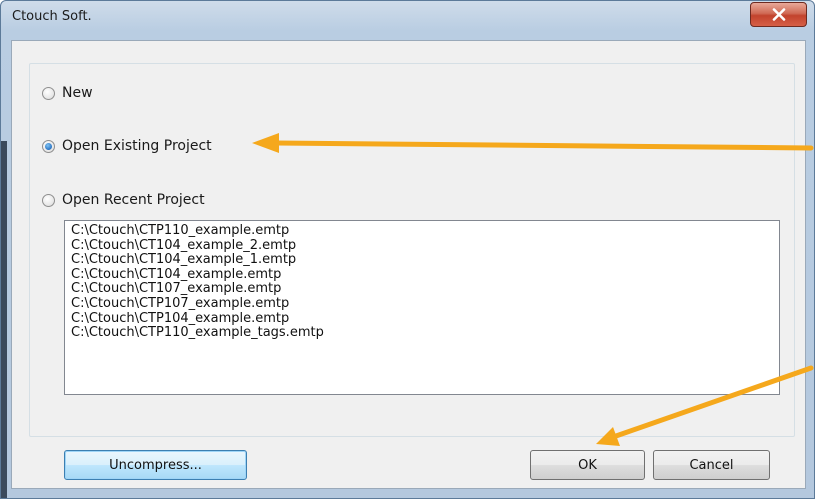  I want to click on list-item: C:\Ctouch\CTP110_example_tags.emtp, so click(422, 333).